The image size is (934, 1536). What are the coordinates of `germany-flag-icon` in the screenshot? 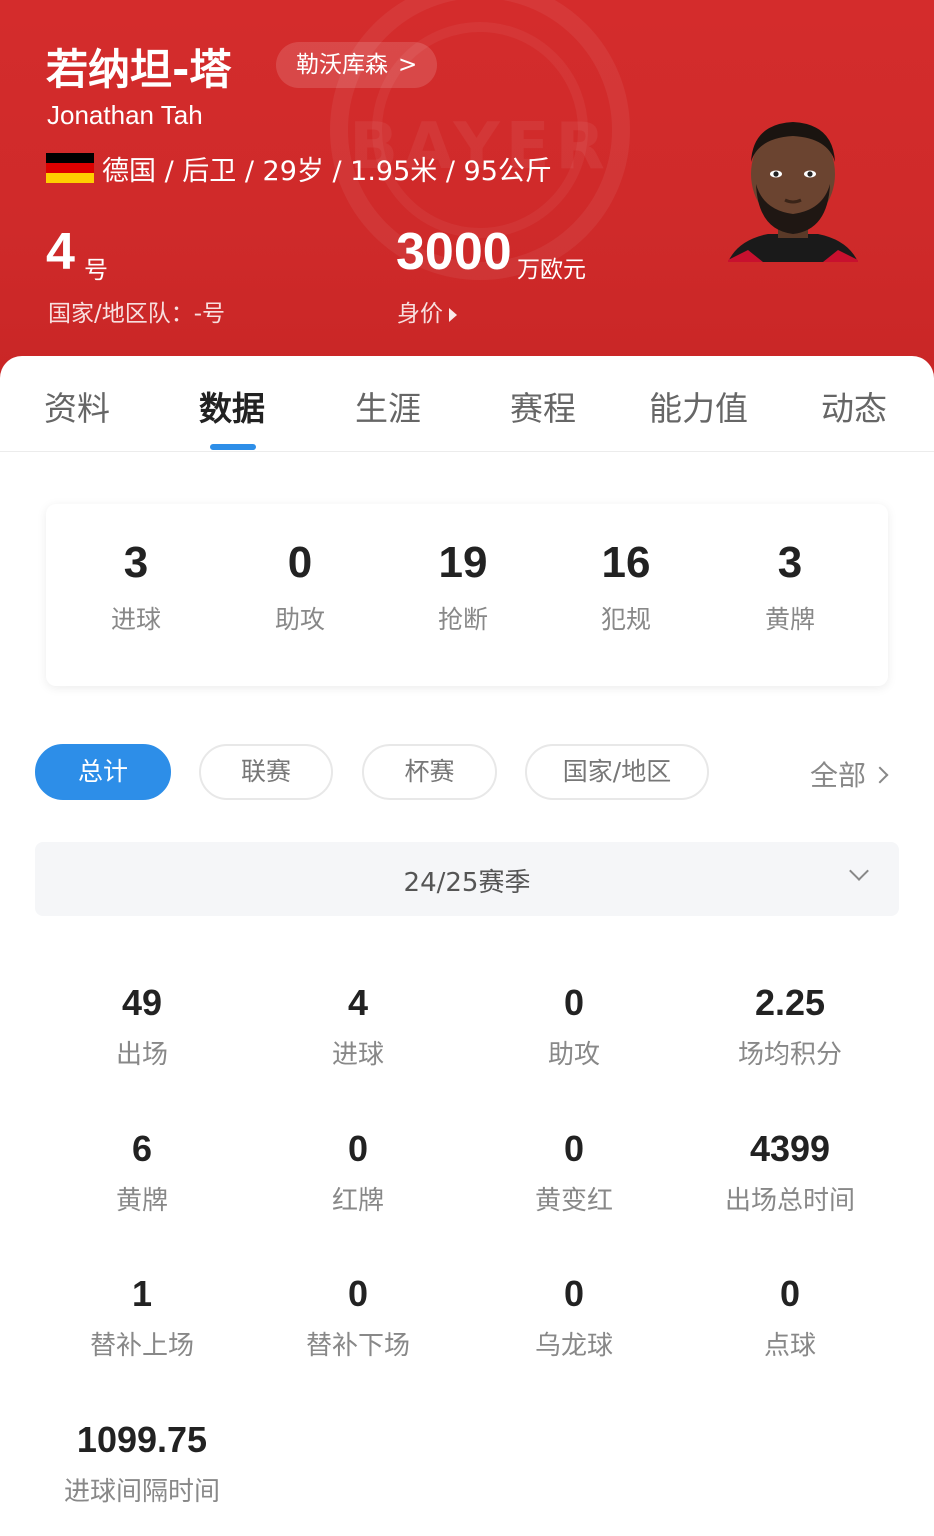 It's located at (70, 168).